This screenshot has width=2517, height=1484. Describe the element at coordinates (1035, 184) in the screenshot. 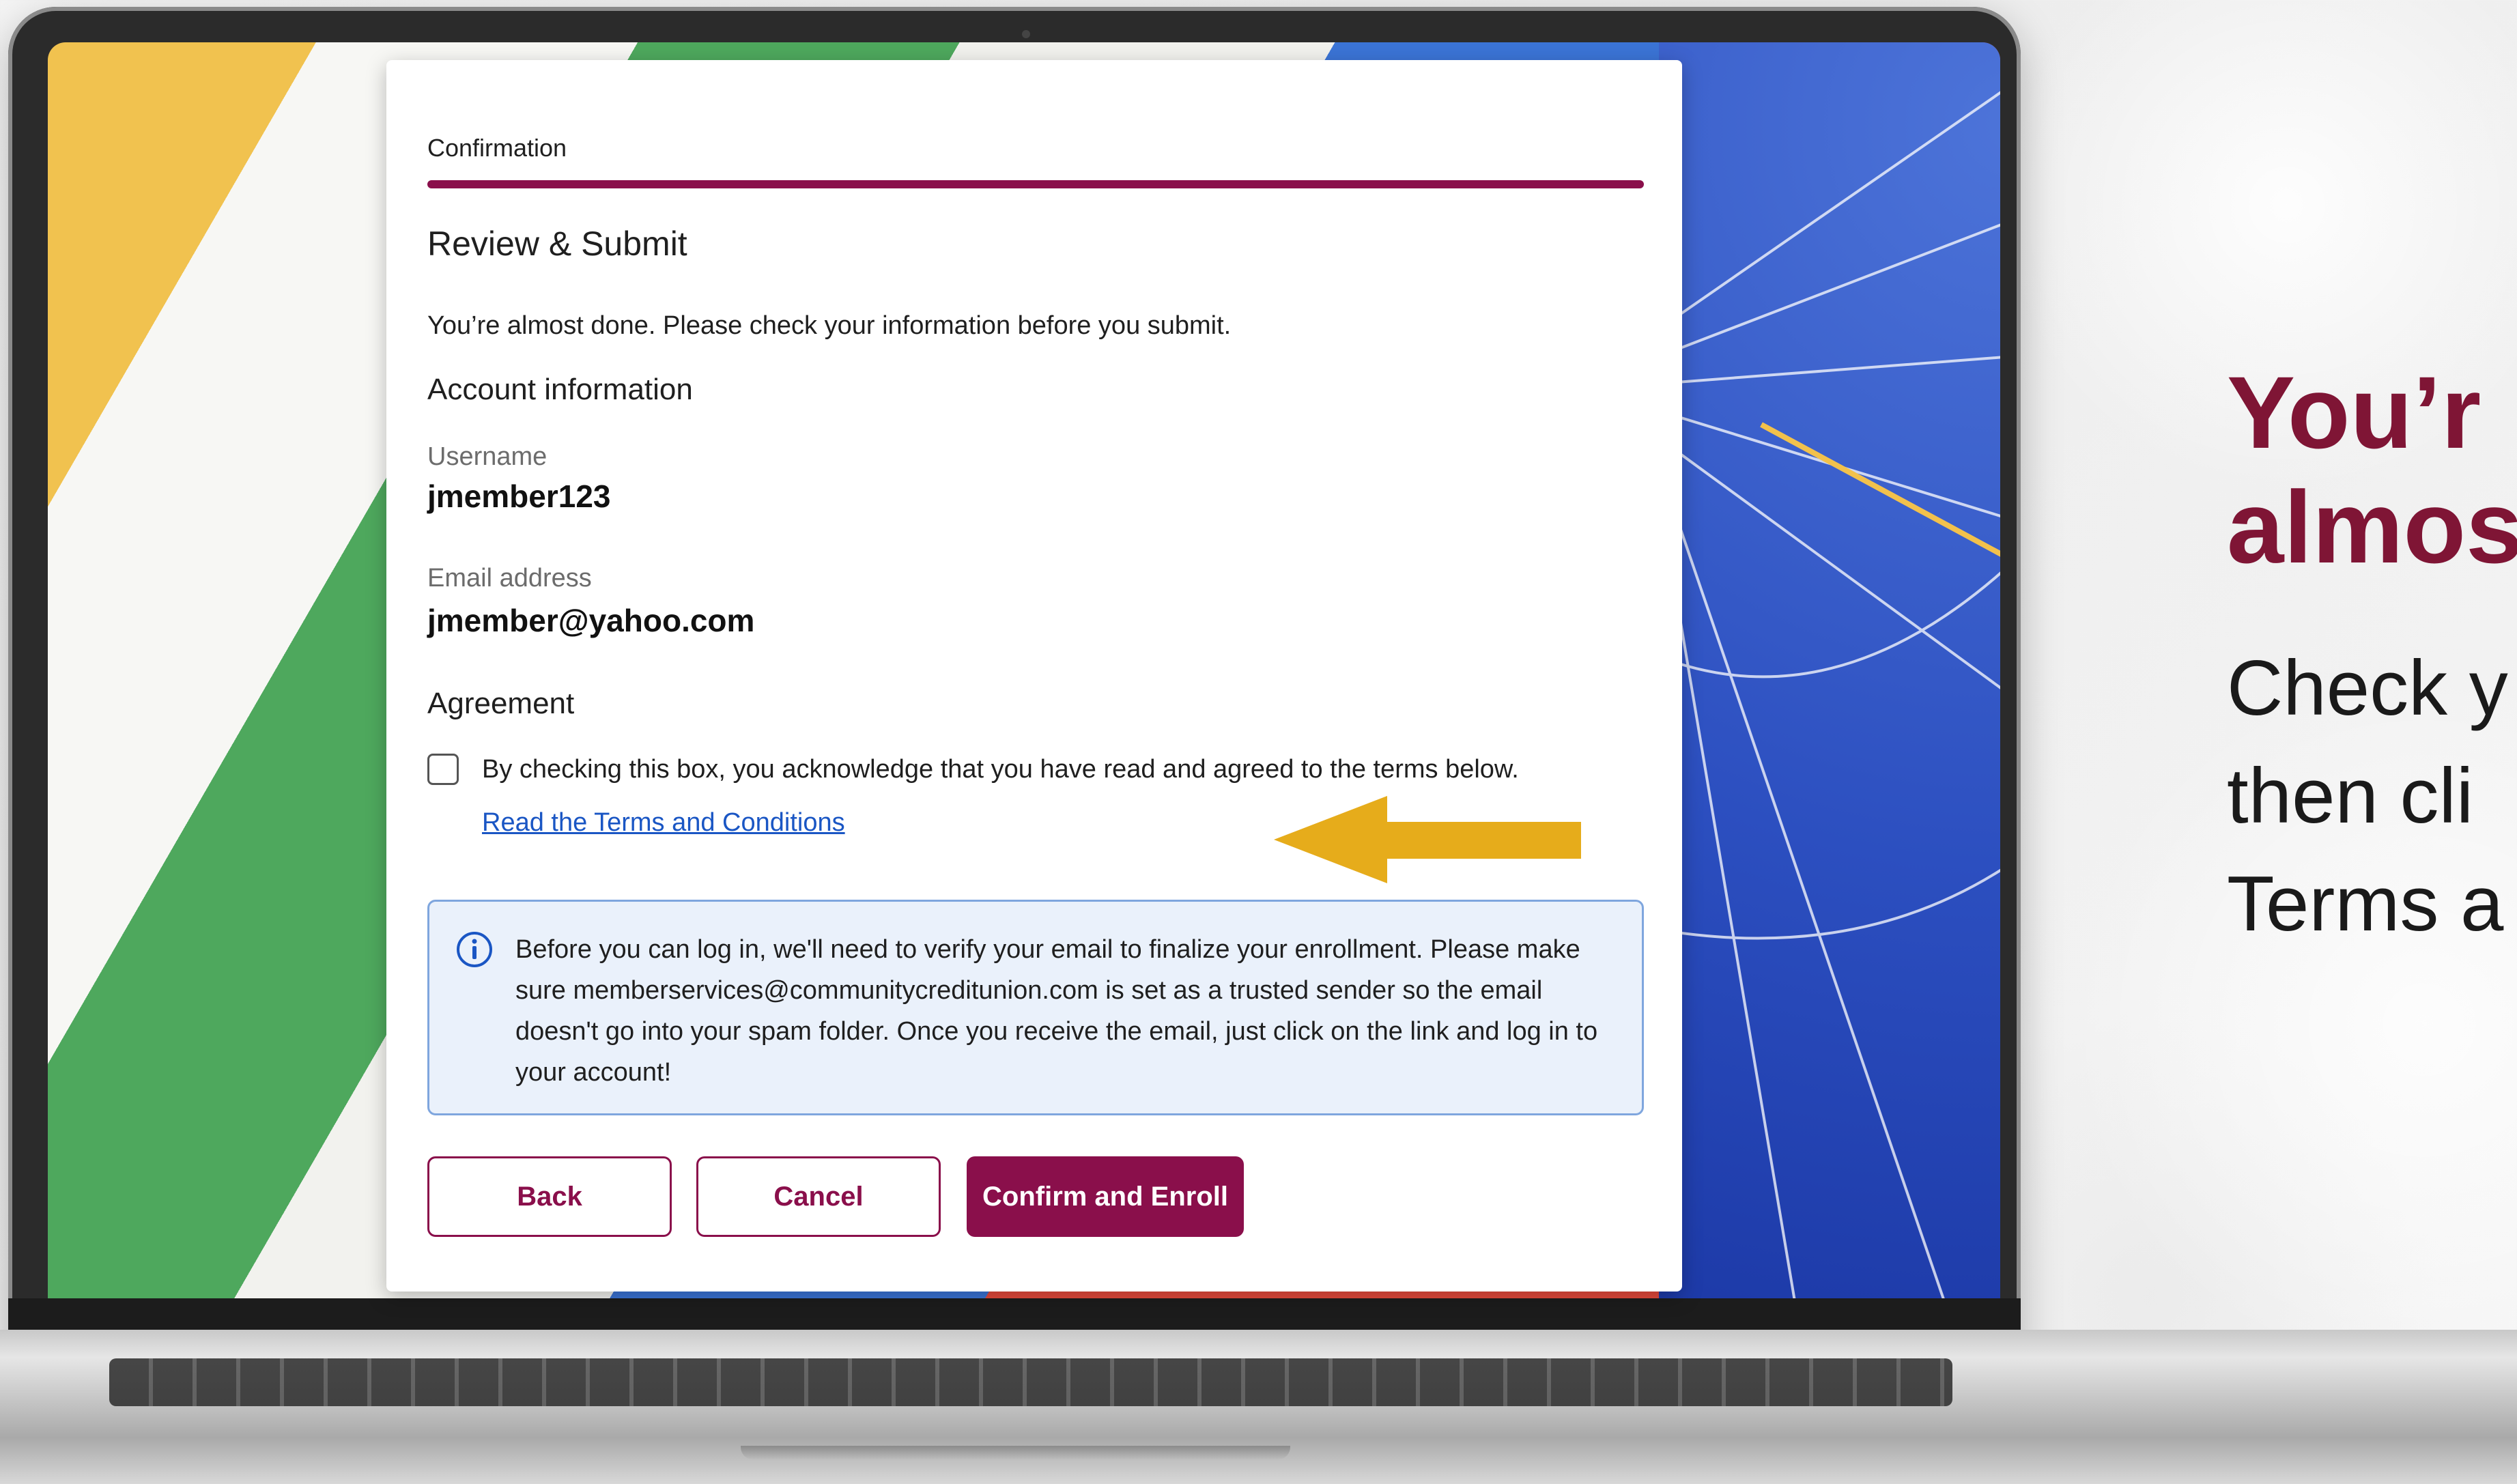

I see `progress-bar` at that location.